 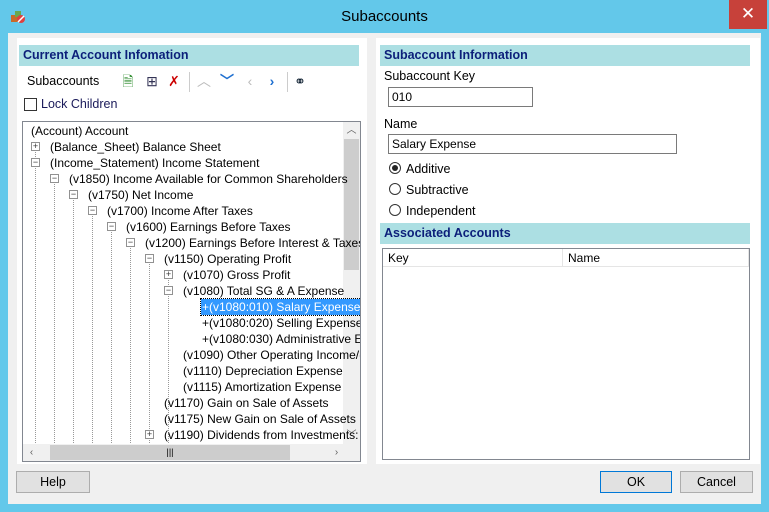 I want to click on tree-item-label: +(v1080:030) Administrative Expense, so click(x=281, y=339).